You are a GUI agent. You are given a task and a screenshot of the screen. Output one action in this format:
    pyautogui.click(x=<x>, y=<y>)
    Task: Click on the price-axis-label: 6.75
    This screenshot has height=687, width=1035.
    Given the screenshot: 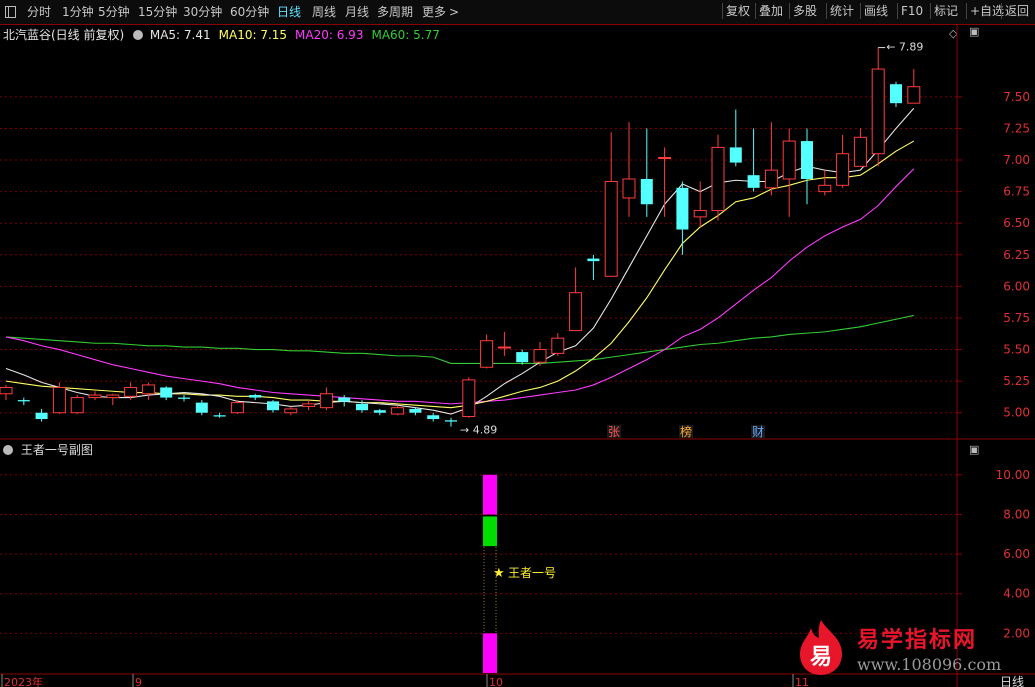 What is the action you would take?
    pyautogui.click(x=1016, y=192)
    